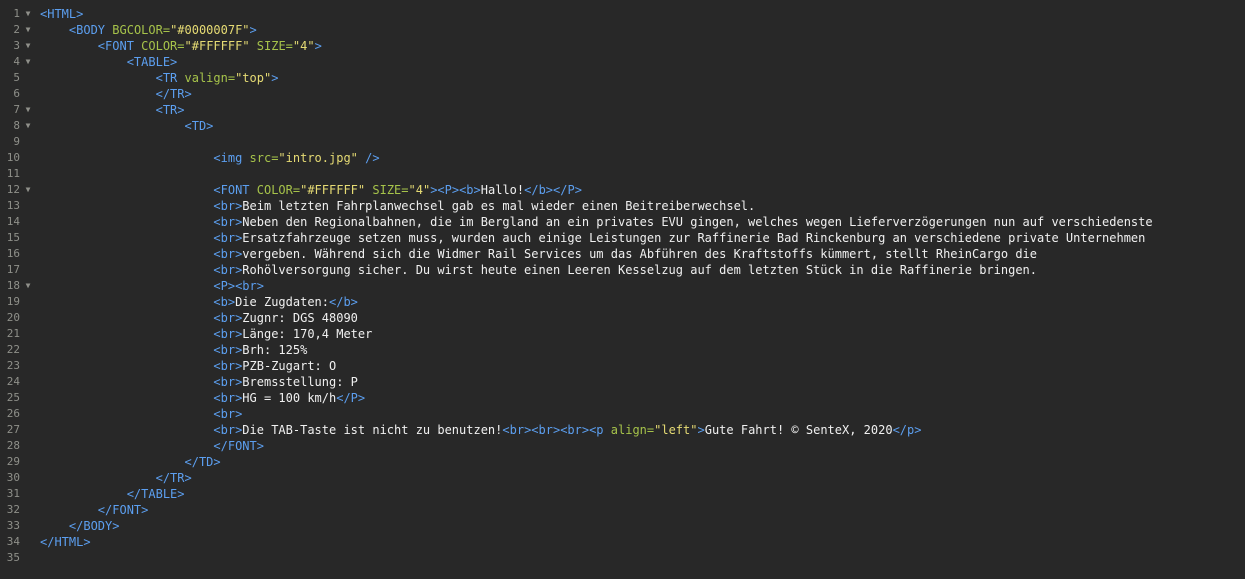  What do you see at coordinates (622, 14) in the screenshot?
I see `code-line: 1 ▼ <HTML>` at bounding box center [622, 14].